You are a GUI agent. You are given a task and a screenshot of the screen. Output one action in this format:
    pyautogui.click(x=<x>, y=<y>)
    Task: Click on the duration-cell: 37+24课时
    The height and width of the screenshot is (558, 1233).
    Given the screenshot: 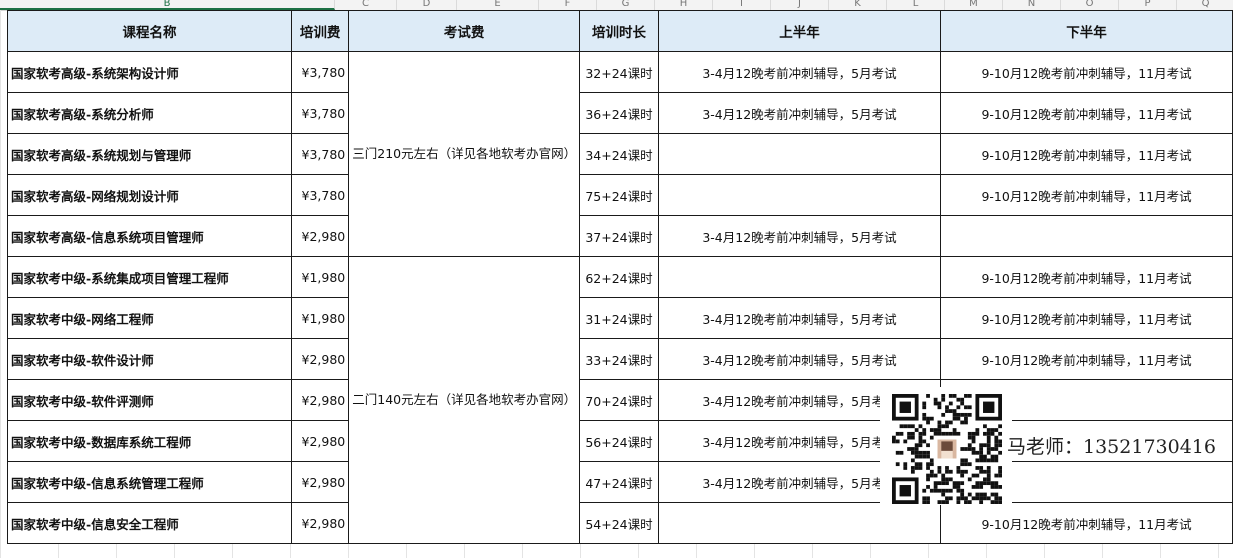 What is the action you would take?
    pyautogui.click(x=619, y=236)
    